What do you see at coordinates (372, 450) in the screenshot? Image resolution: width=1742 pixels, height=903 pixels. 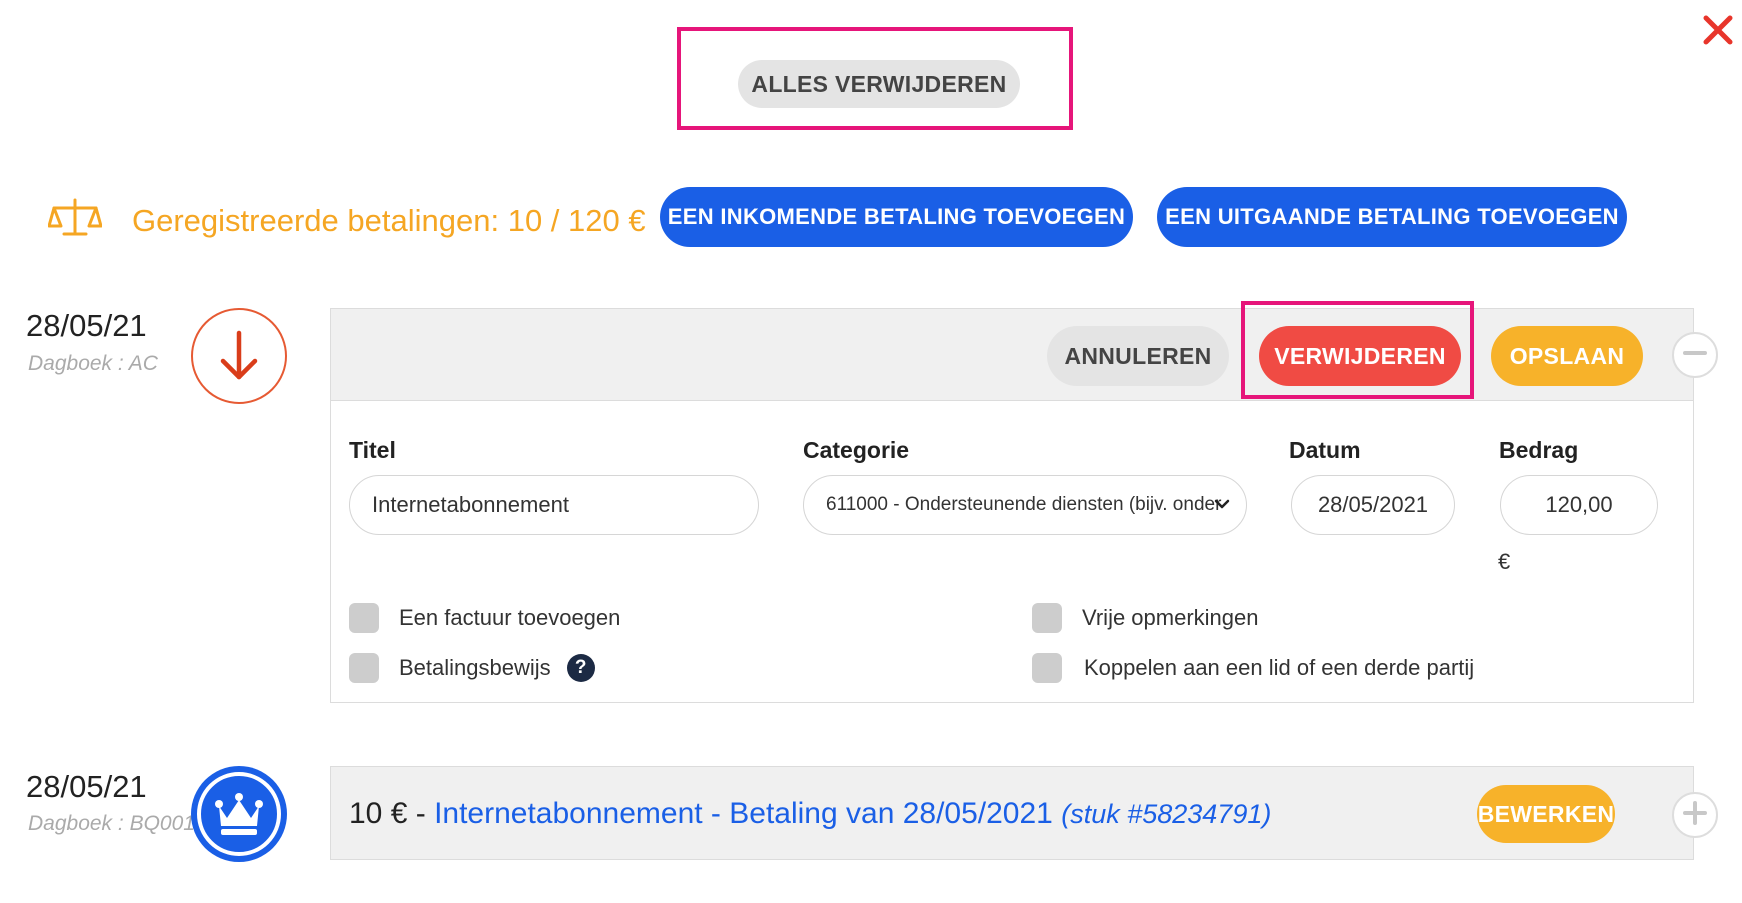 I see `title-label: Titel` at bounding box center [372, 450].